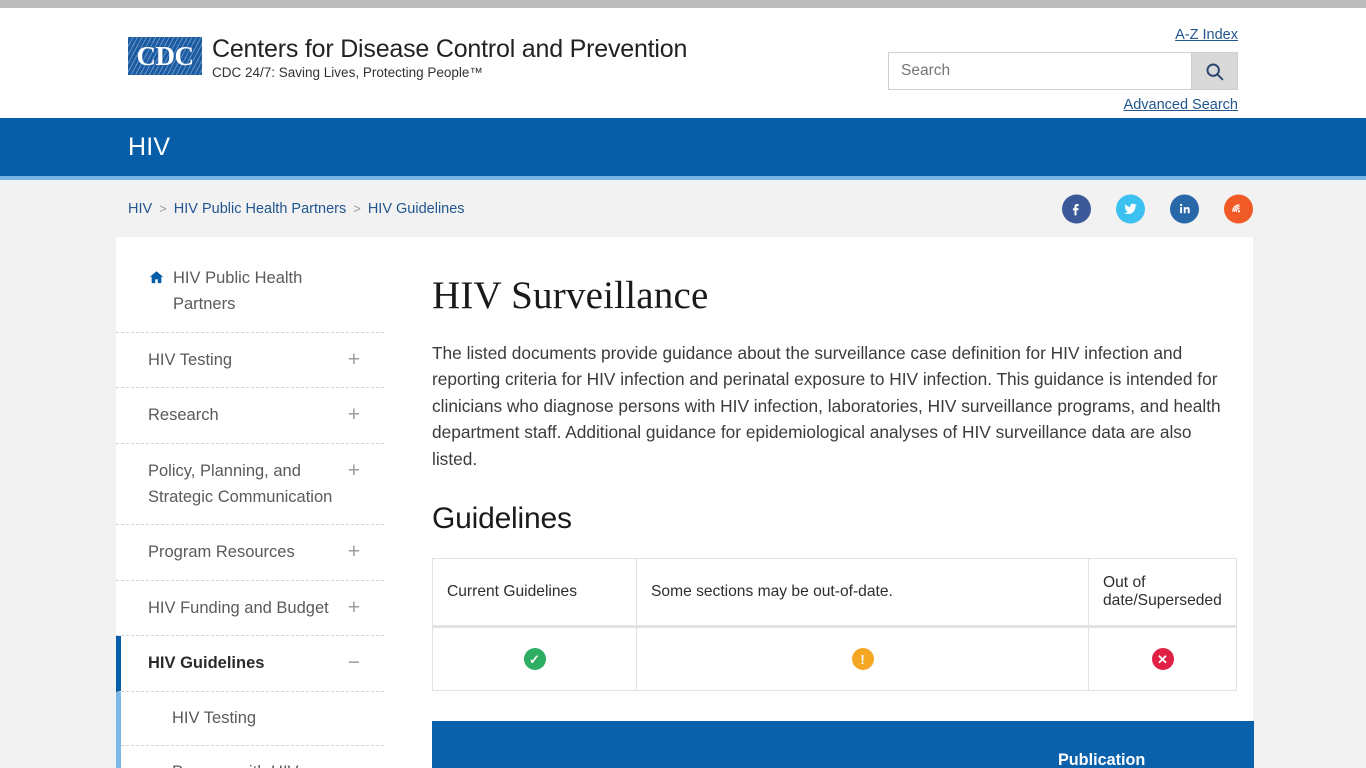 The height and width of the screenshot is (768, 1366). I want to click on twitter-icon, so click(1130, 208).